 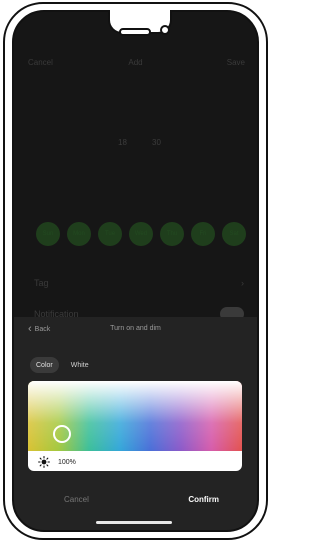 What do you see at coordinates (48, 234) in the screenshot?
I see `day-button-sun: Sun` at bounding box center [48, 234].